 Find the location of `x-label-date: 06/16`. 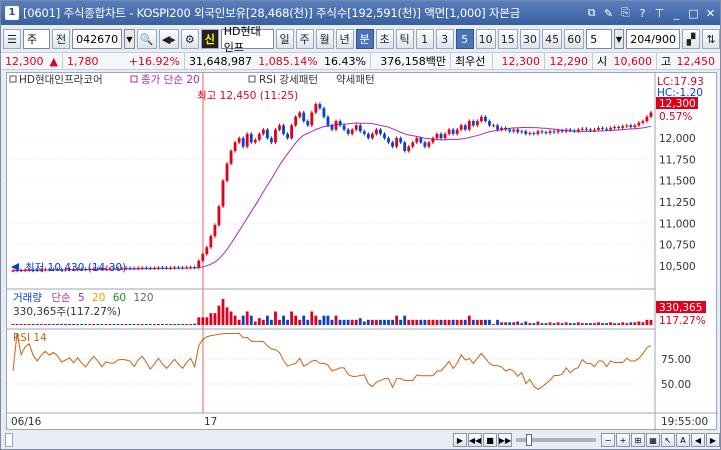

x-label-date: 06/16 is located at coordinates (26, 422).